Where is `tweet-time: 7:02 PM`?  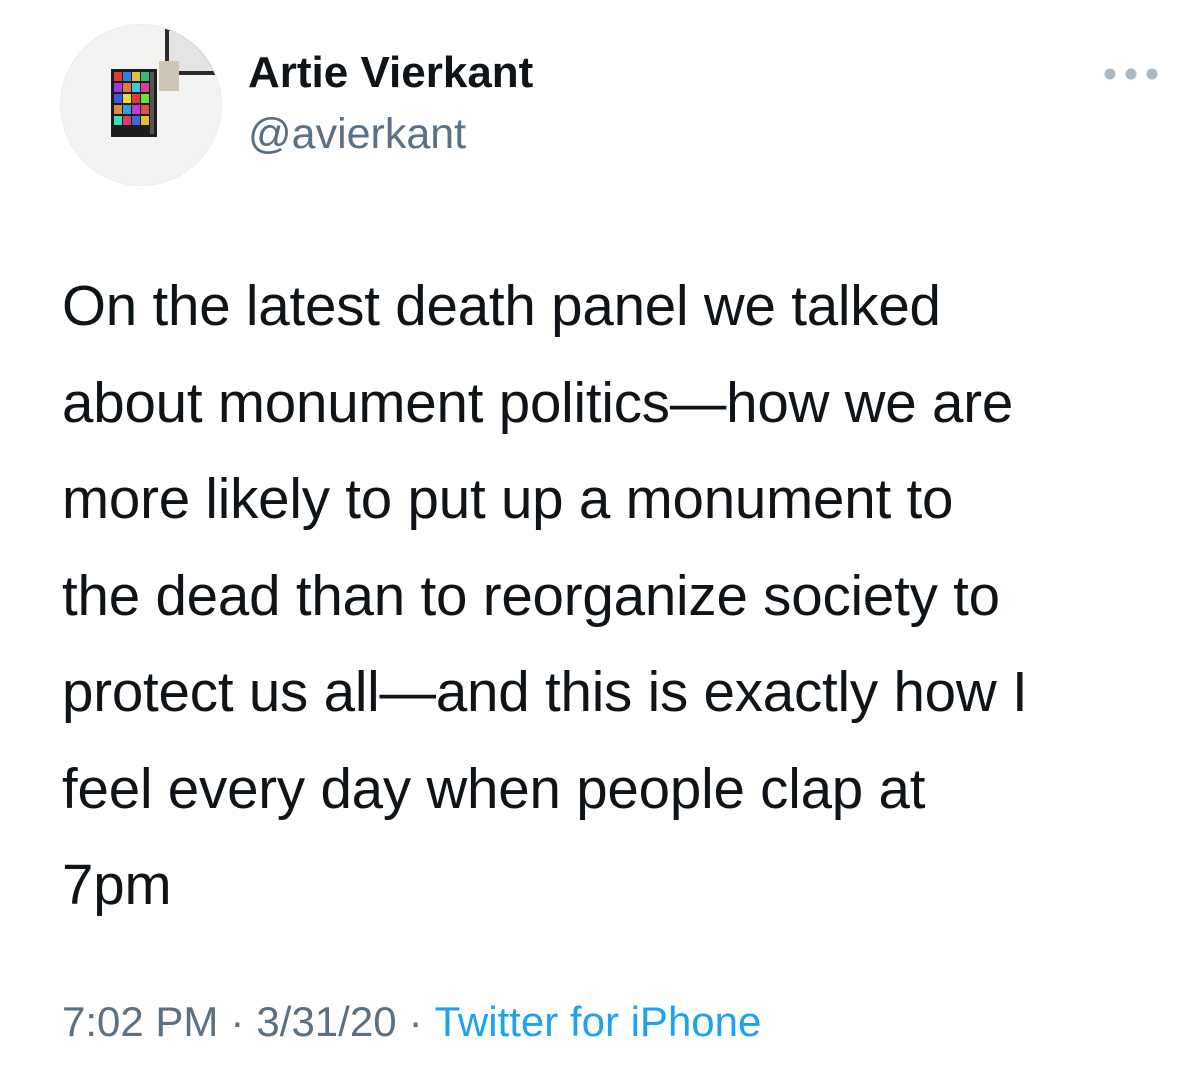 tweet-time: 7:02 PM is located at coordinates (140, 1021).